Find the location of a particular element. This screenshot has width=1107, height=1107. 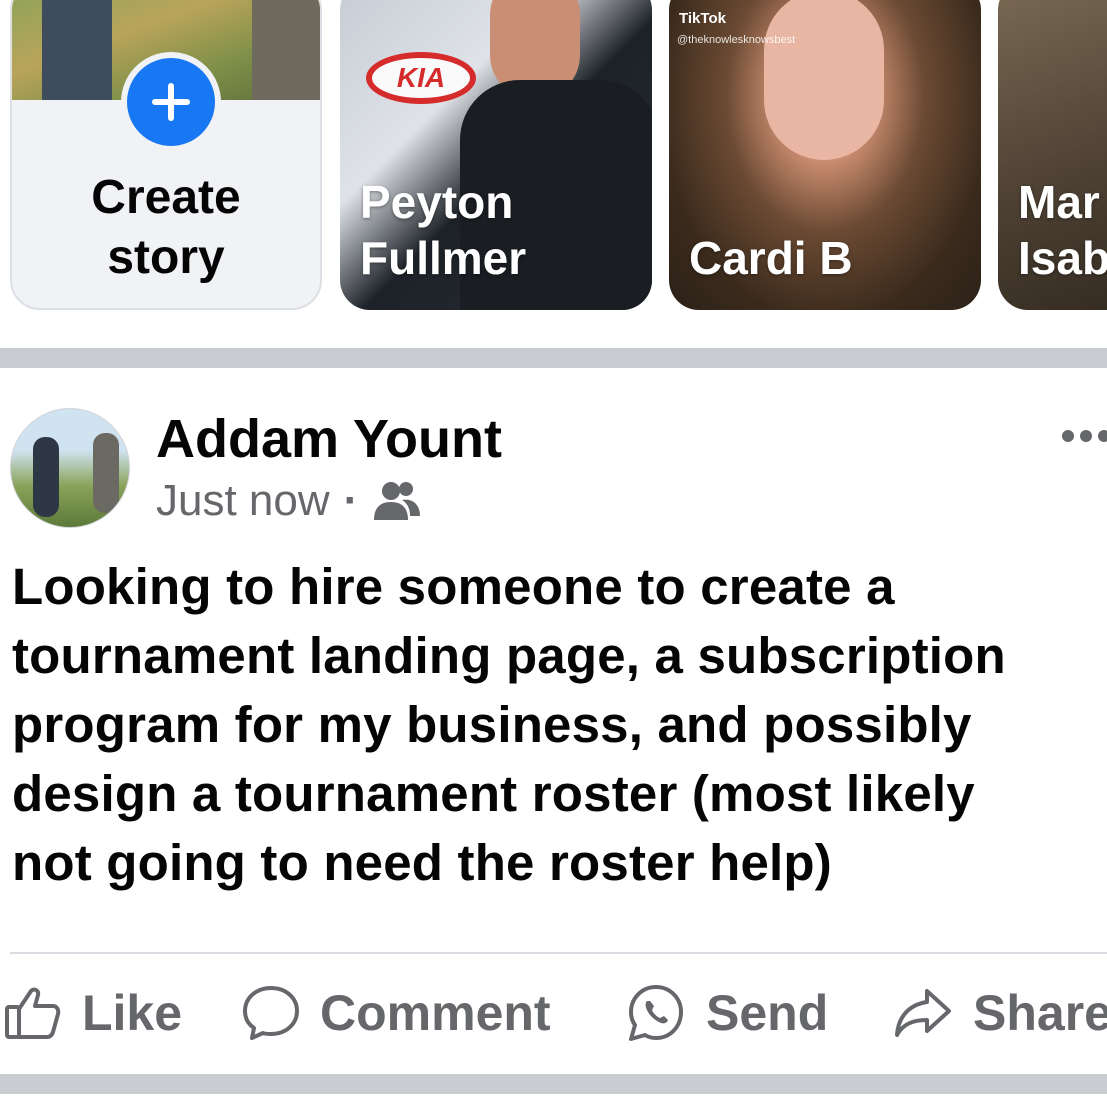

tiktok-handle: @theknowlesknowsbest is located at coordinates (736, 40).